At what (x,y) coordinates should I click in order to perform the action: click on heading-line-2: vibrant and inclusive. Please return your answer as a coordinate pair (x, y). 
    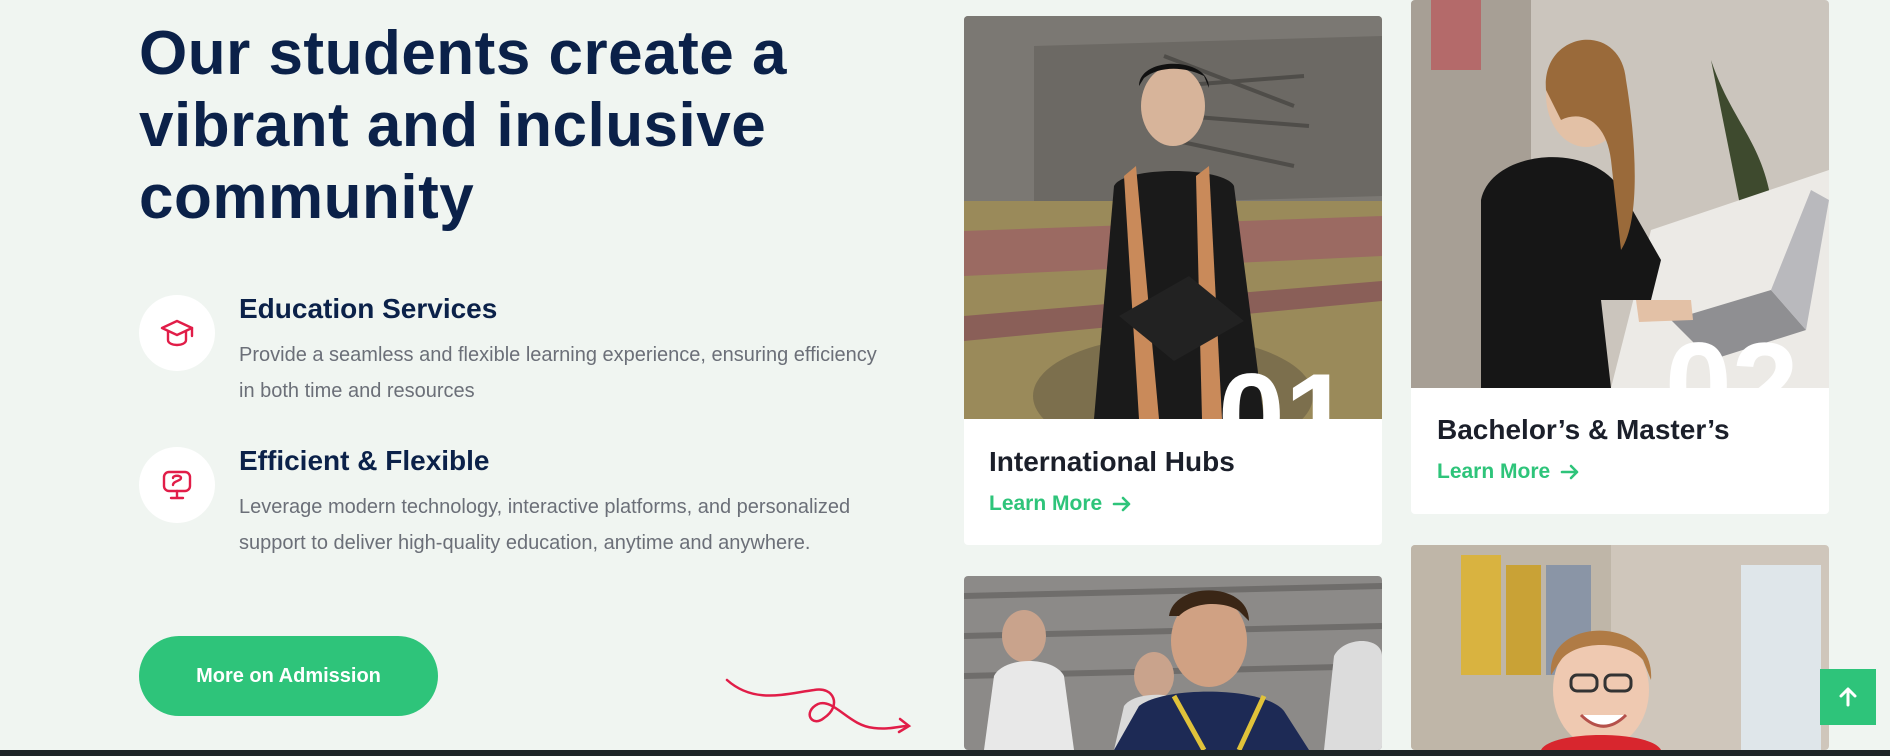
    Looking at the image, I should click on (453, 125).